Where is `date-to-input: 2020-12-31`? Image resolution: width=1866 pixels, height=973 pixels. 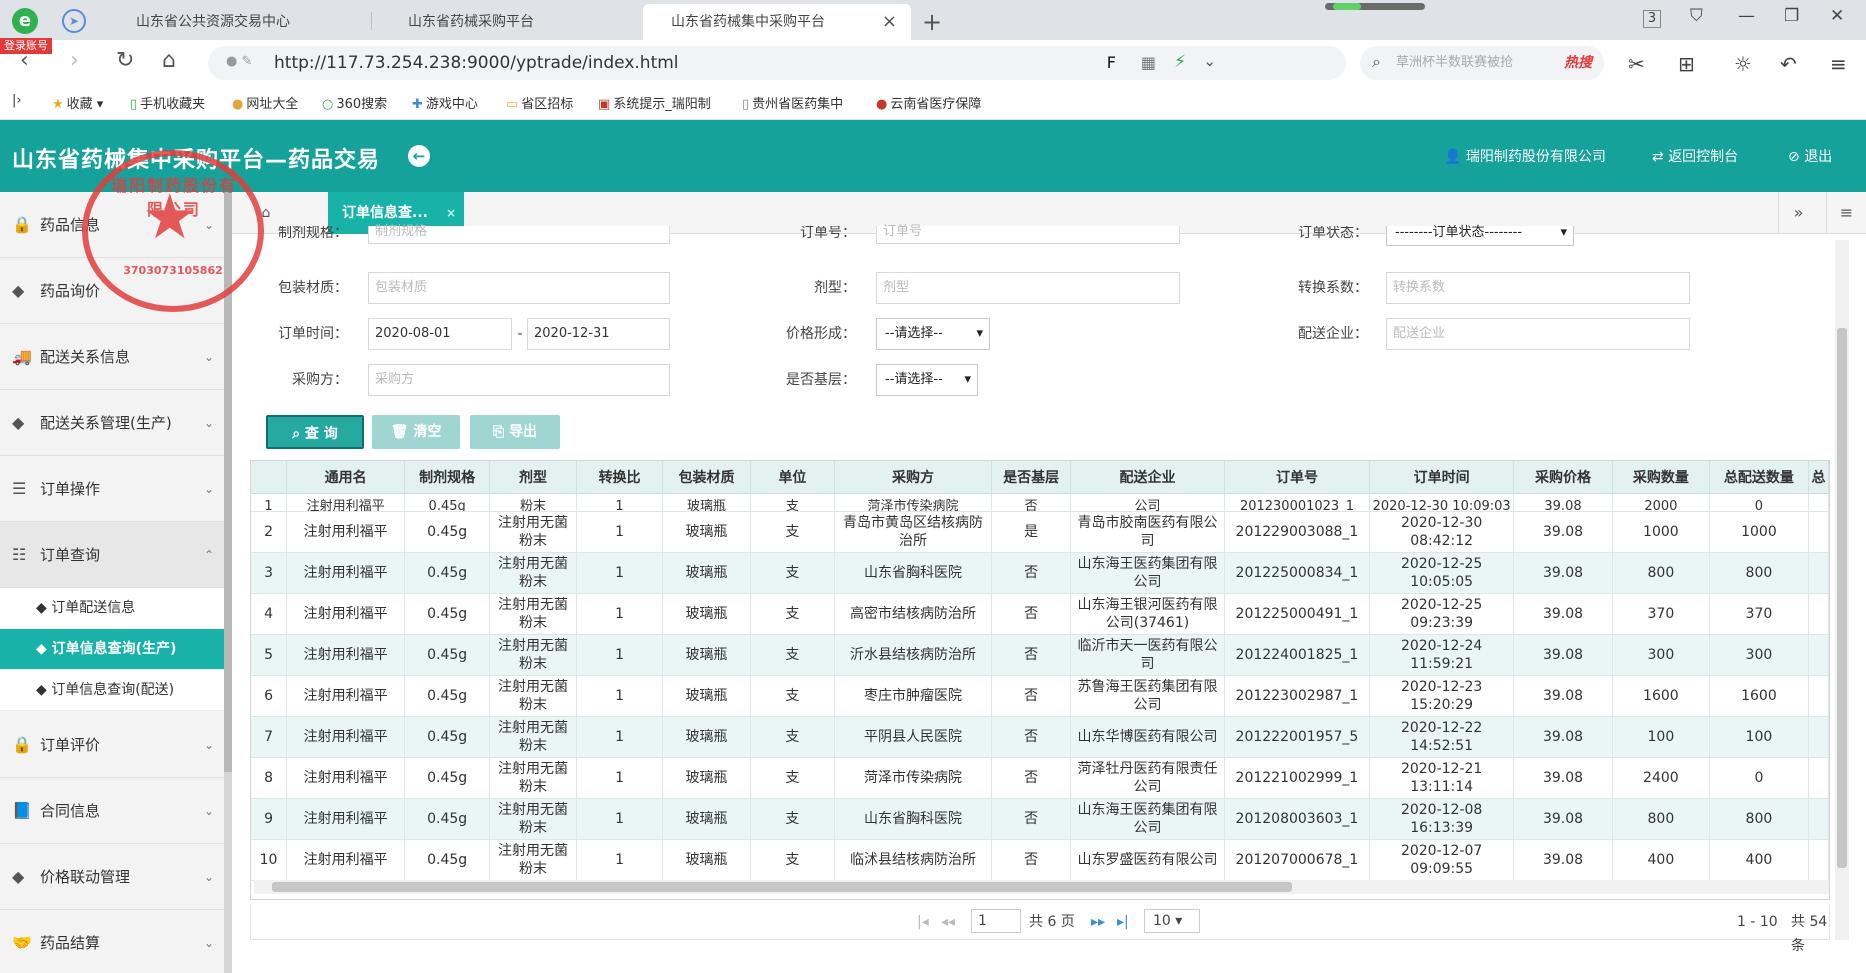 date-to-input: 2020-12-31 is located at coordinates (598, 334).